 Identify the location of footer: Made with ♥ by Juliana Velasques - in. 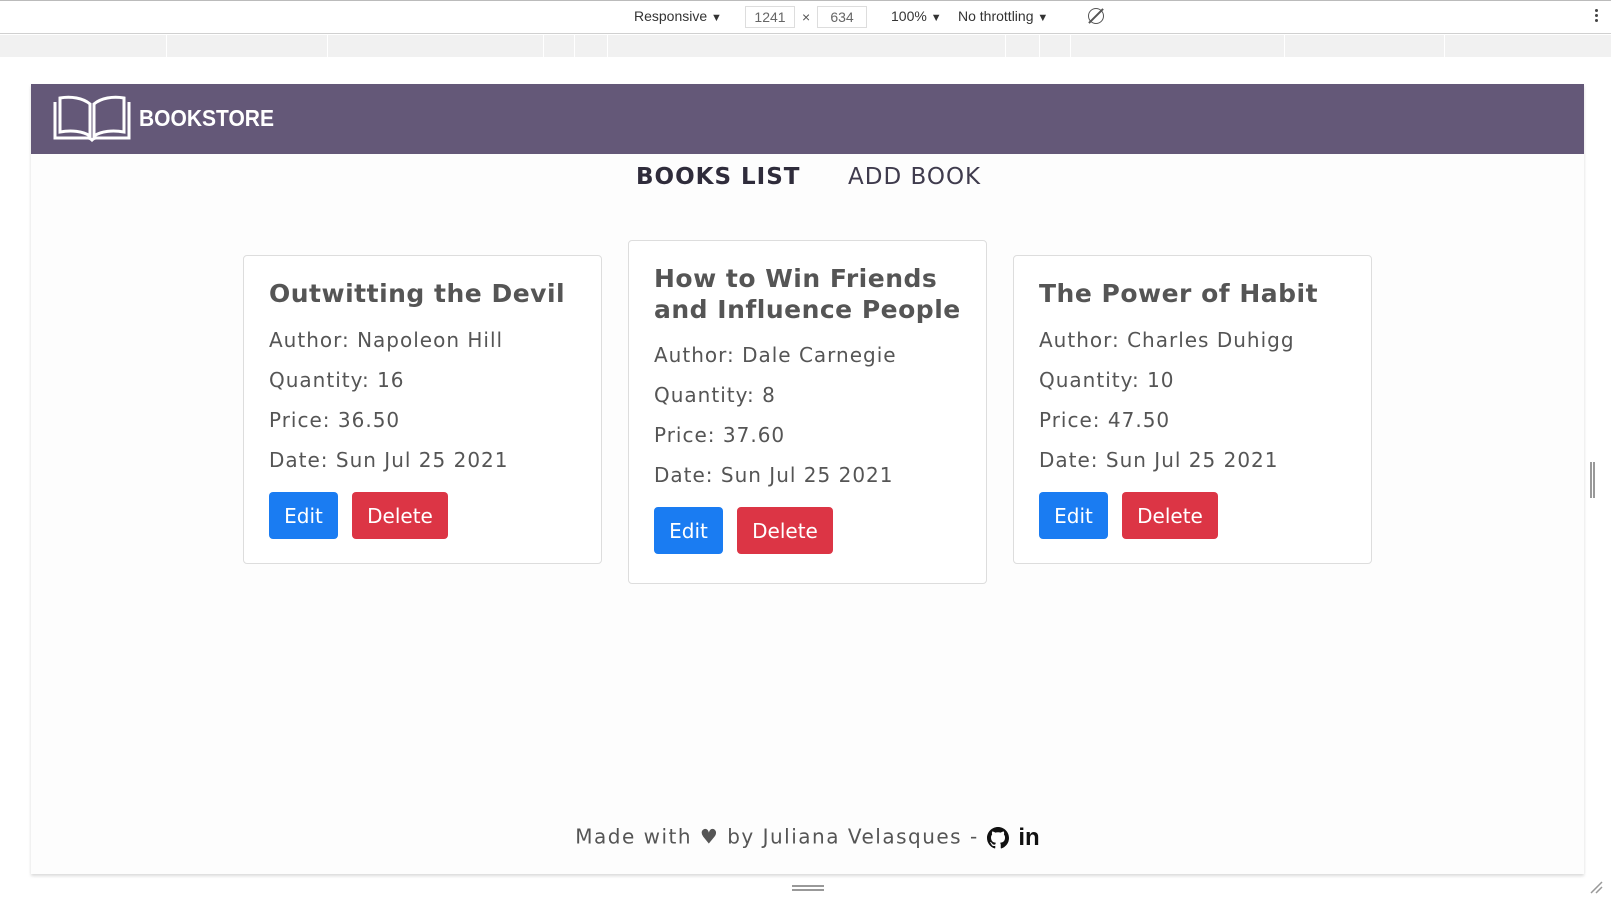
(807, 838).